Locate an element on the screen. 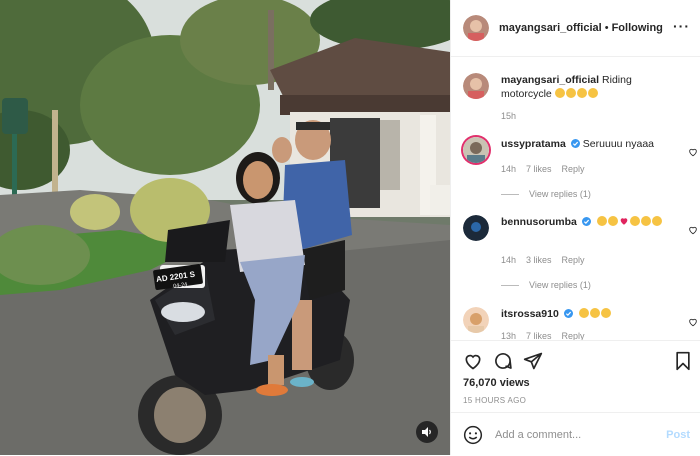  caption-meta: 15h is located at coordinates (513, 116).